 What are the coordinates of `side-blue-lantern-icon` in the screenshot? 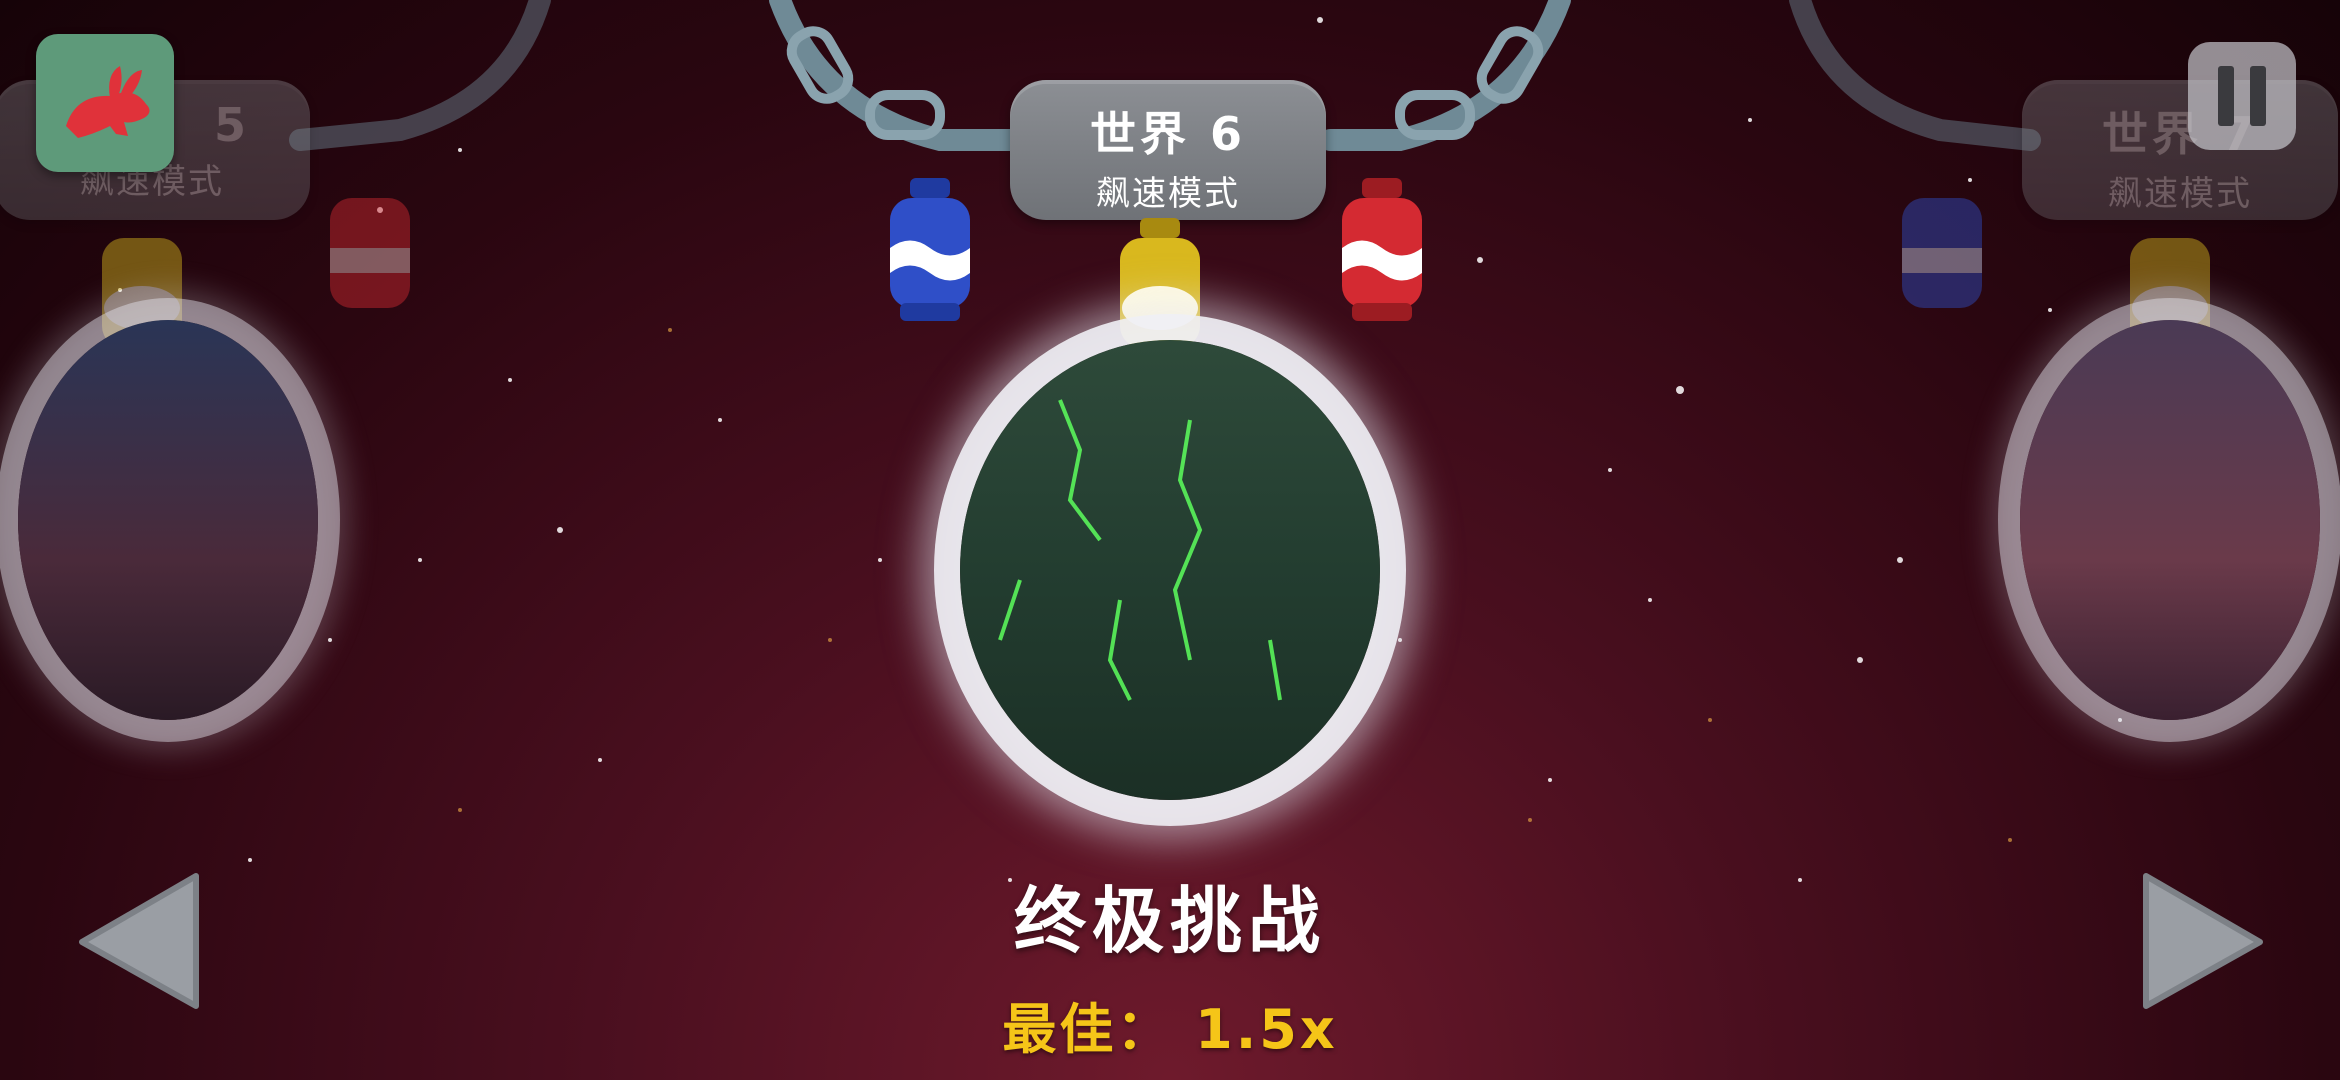 It's located at (1942, 253).